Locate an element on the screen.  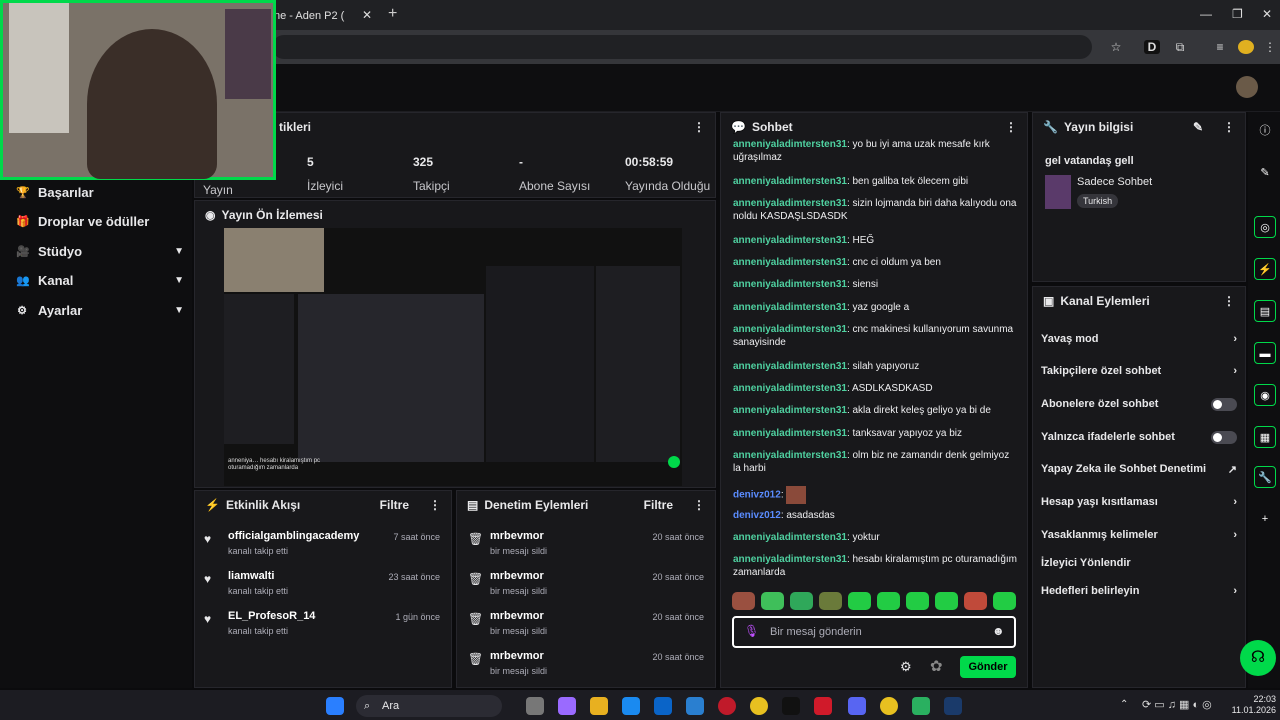
taskbar-clock: 22:03 11.01.2026 is located at coordinates (1251, 705).